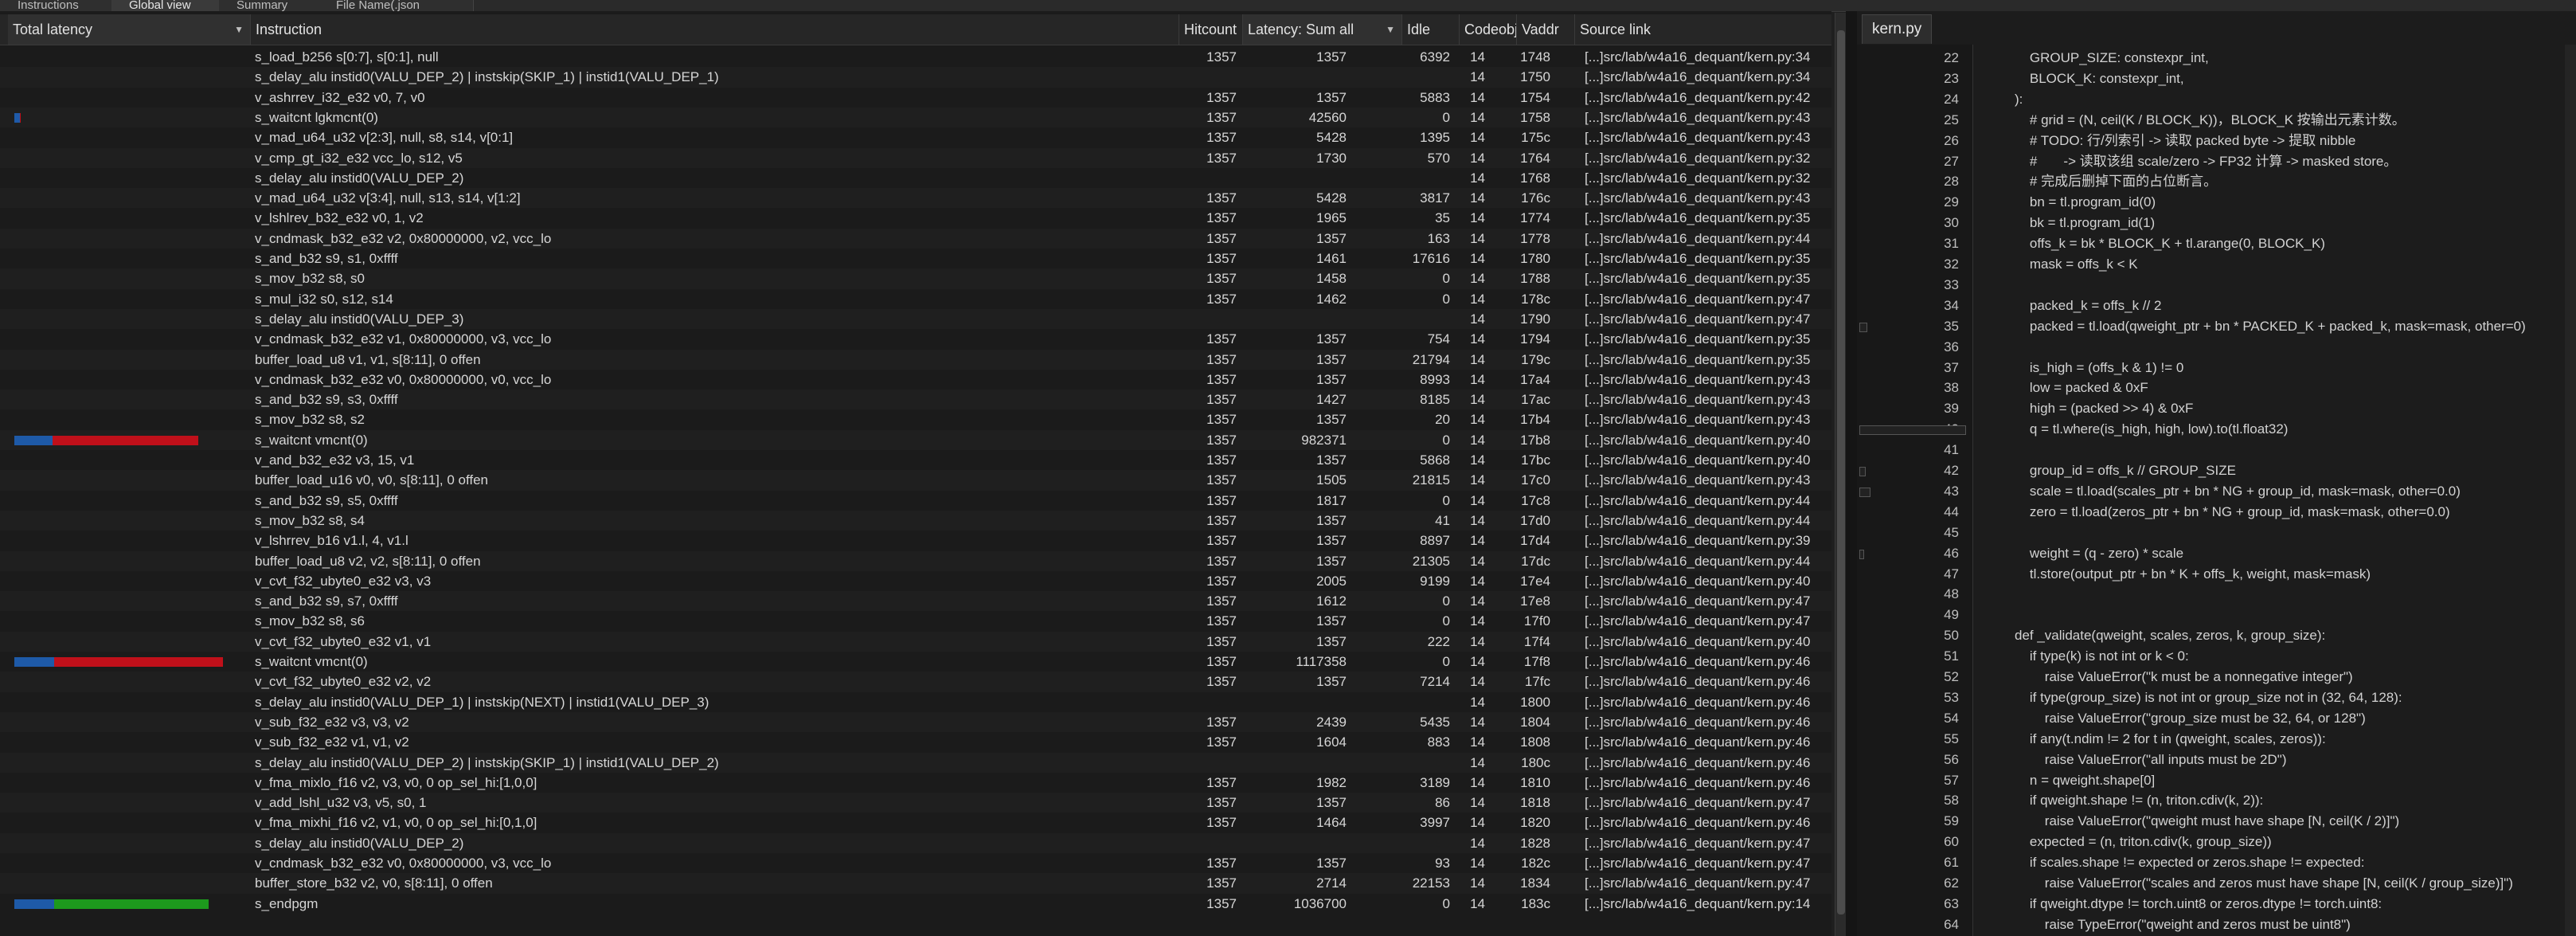  What do you see at coordinates (129, 29) in the screenshot?
I see `total-latency-column-header: Total latency ▼` at bounding box center [129, 29].